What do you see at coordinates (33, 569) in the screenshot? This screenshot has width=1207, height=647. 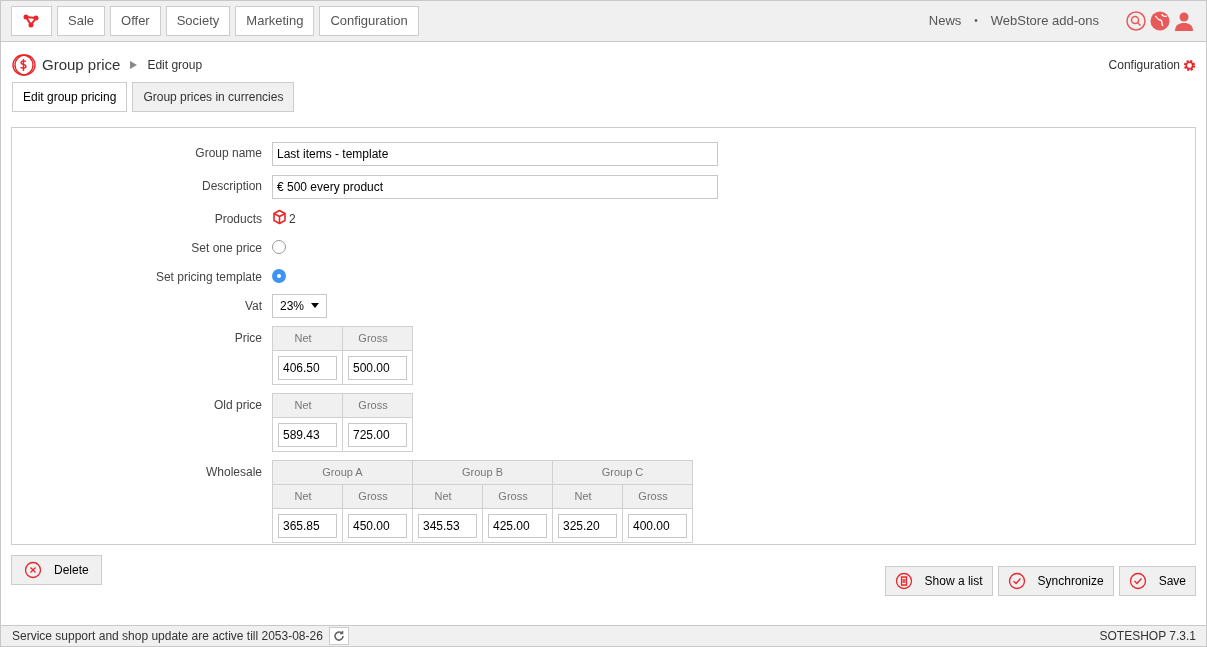 I see `close-circle-icon` at bounding box center [33, 569].